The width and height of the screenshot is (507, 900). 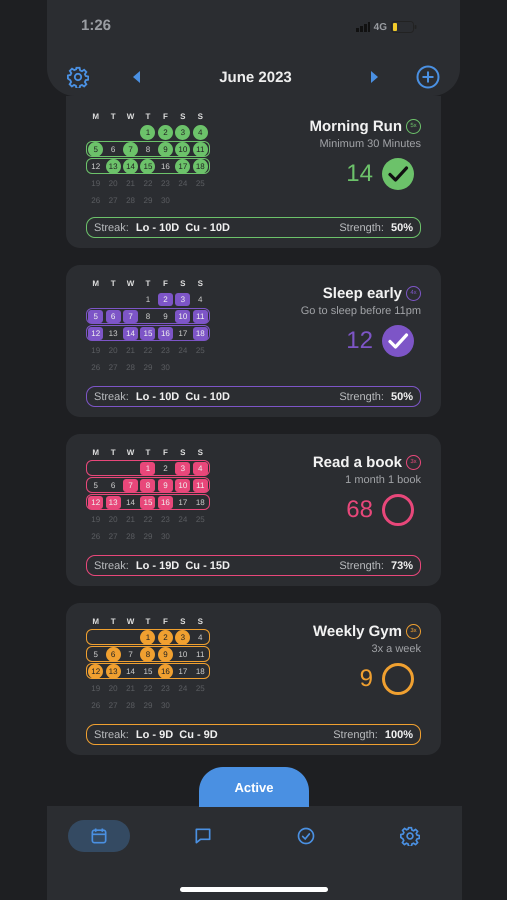 I want to click on battery-icon, so click(x=404, y=27).